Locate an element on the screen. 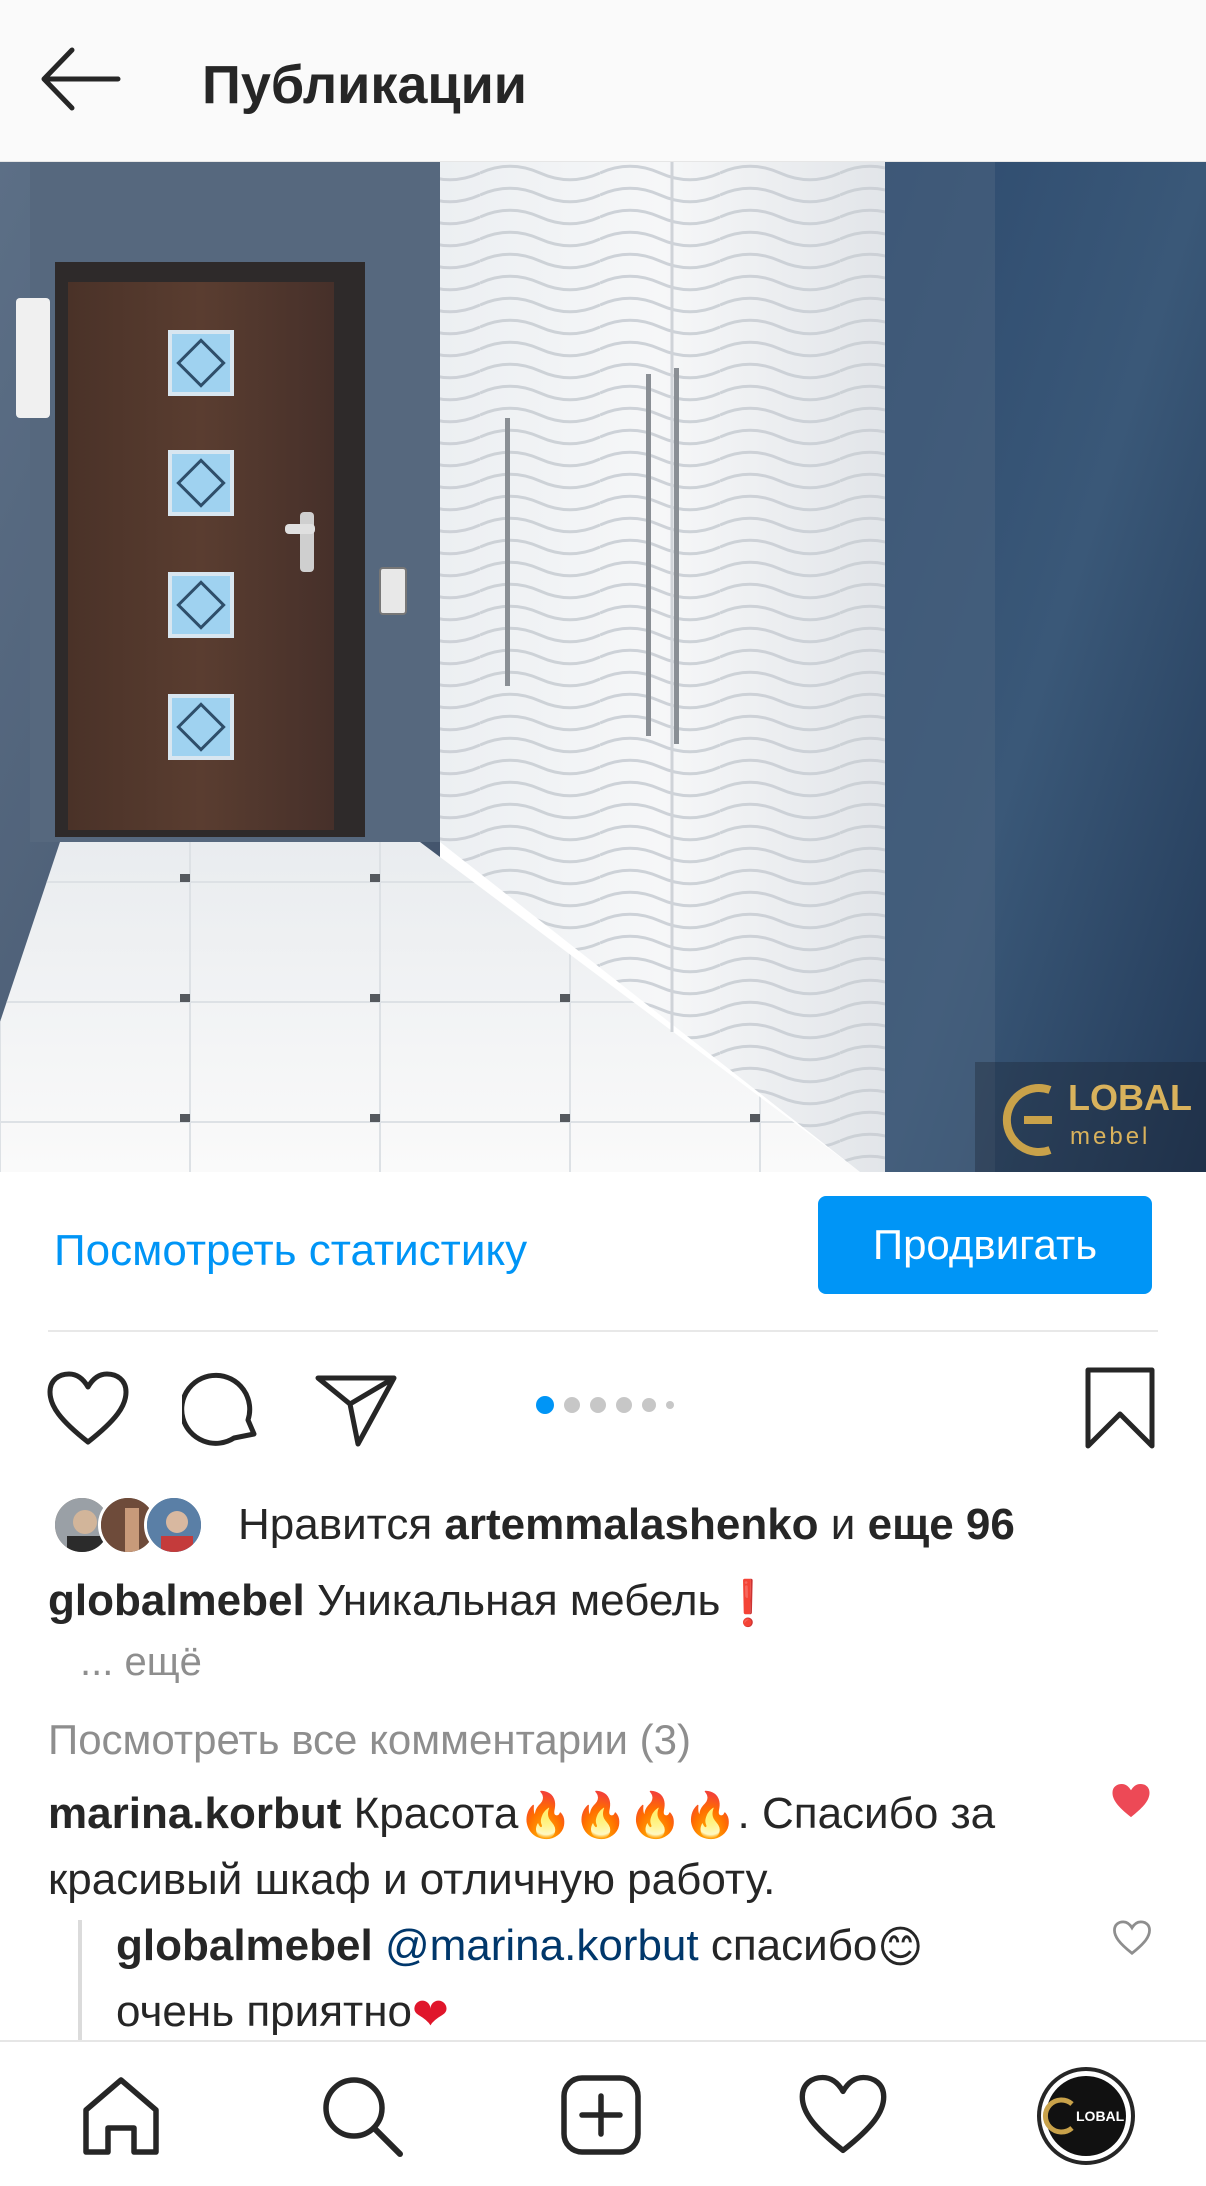 Image resolution: width=1206 pixels, height=2186 pixels. nav-activity is located at coordinates (843, 2115).